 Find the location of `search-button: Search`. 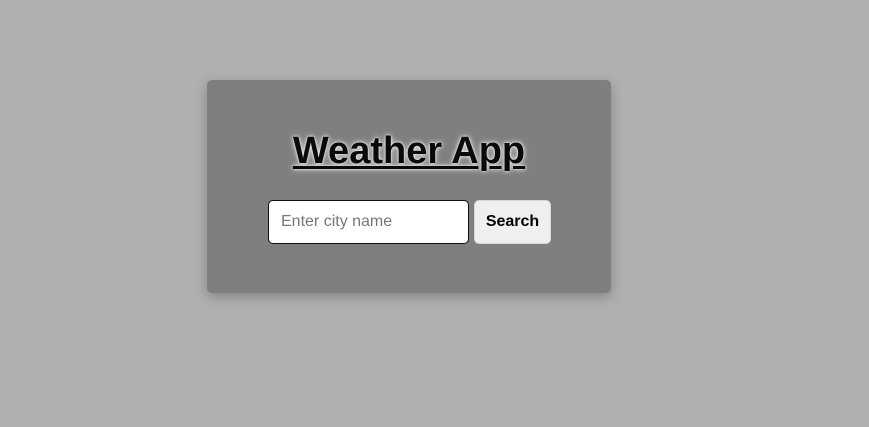

search-button: Search is located at coordinates (512, 222).